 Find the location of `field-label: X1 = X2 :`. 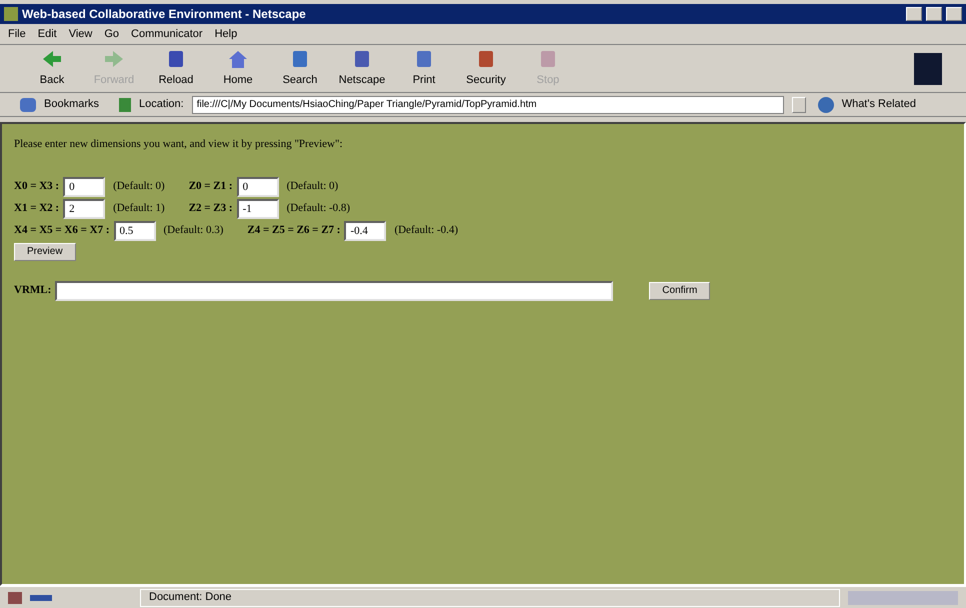

field-label: X1 = X2 : is located at coordinates (37, 208).